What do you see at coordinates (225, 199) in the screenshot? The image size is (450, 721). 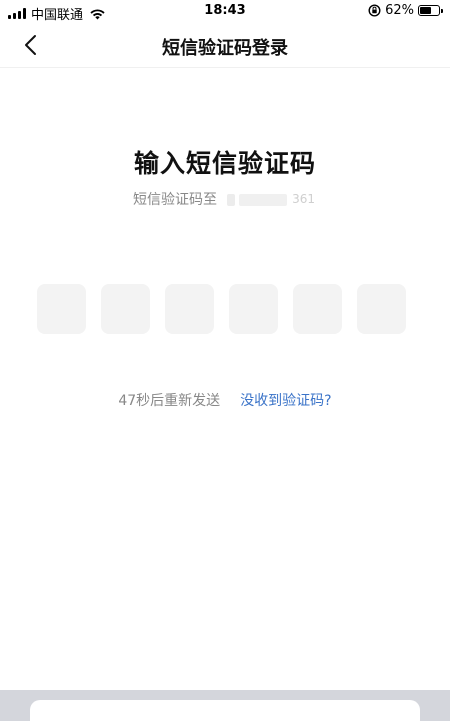 I see `sent-to-row: 短信验证码至 361` at bounding box center [225, 199].